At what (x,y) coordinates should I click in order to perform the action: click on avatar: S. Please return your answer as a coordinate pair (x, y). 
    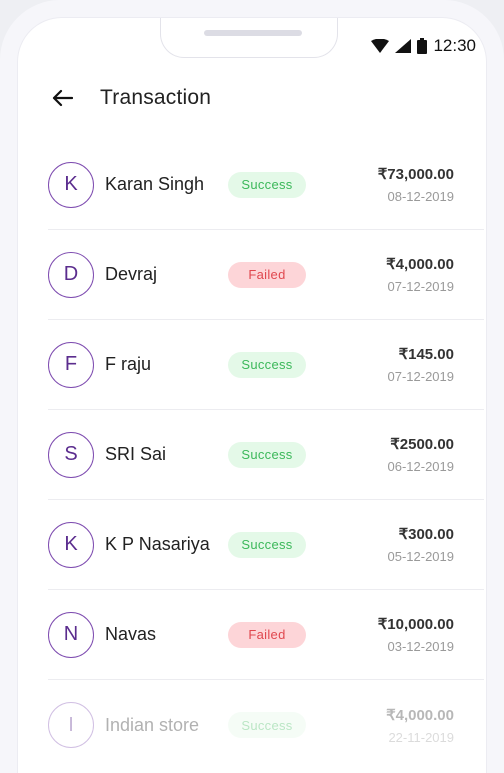
    Looking at the image, I should click on (71, 454).